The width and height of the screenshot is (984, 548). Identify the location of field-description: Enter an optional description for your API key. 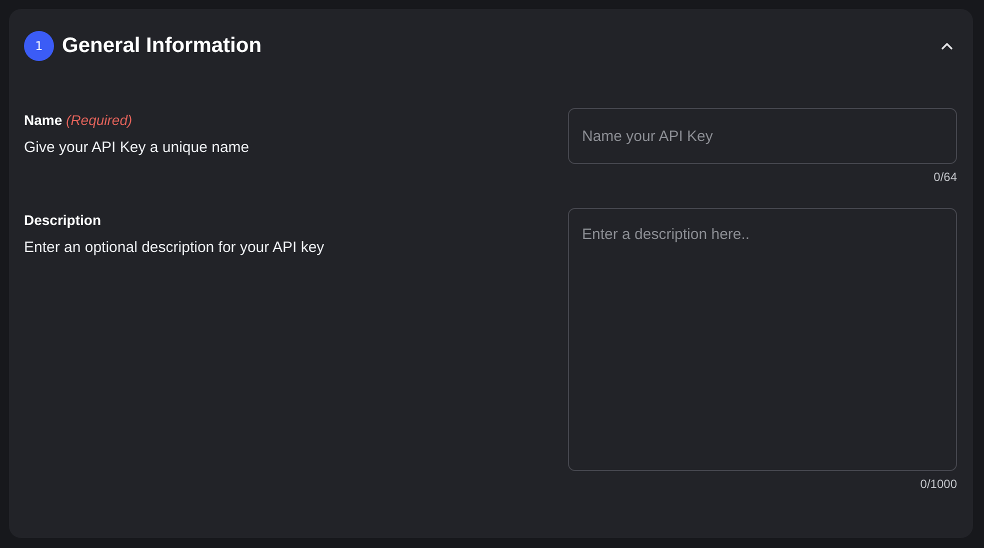
(174, 247).